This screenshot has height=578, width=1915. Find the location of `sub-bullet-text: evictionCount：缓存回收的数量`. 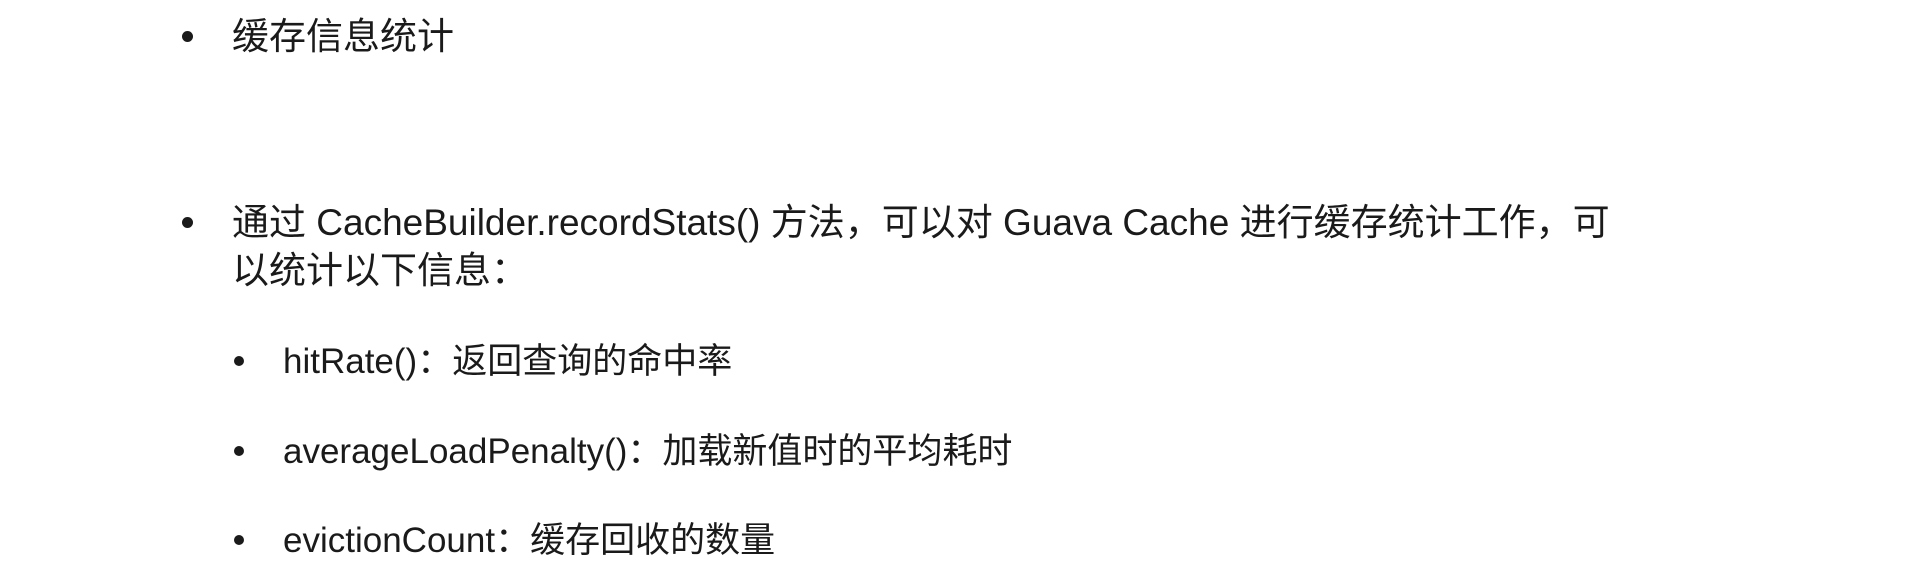

sub-bullet-text: evictionCount：缓存回收的数量 is located at coordinates (529, 540).